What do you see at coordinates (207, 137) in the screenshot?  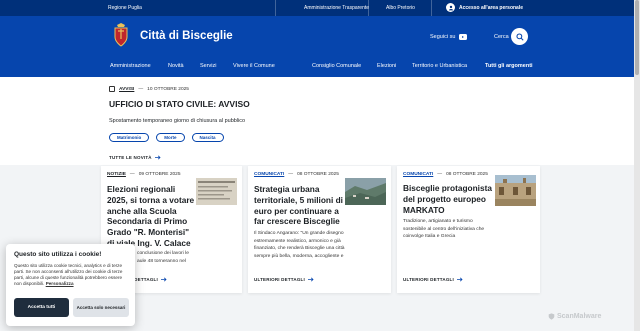 I see `tag-nascita: Nascita` at bounding box center [207, 137].